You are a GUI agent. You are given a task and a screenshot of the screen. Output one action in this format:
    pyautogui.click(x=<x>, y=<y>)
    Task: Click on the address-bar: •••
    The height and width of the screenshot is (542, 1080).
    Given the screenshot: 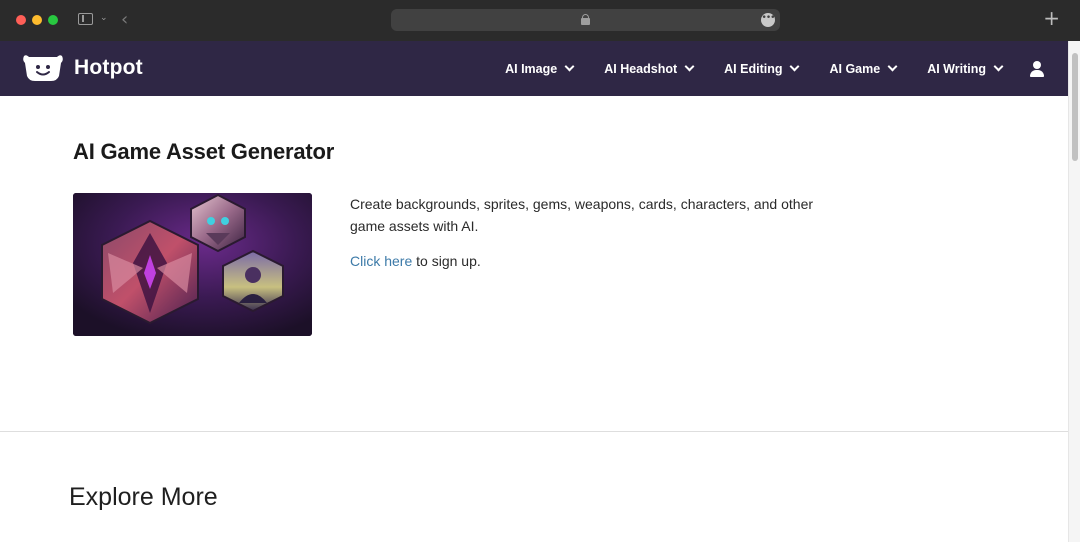 What is the action you would take?
    pyautogui.click(x=585, y=20)
    